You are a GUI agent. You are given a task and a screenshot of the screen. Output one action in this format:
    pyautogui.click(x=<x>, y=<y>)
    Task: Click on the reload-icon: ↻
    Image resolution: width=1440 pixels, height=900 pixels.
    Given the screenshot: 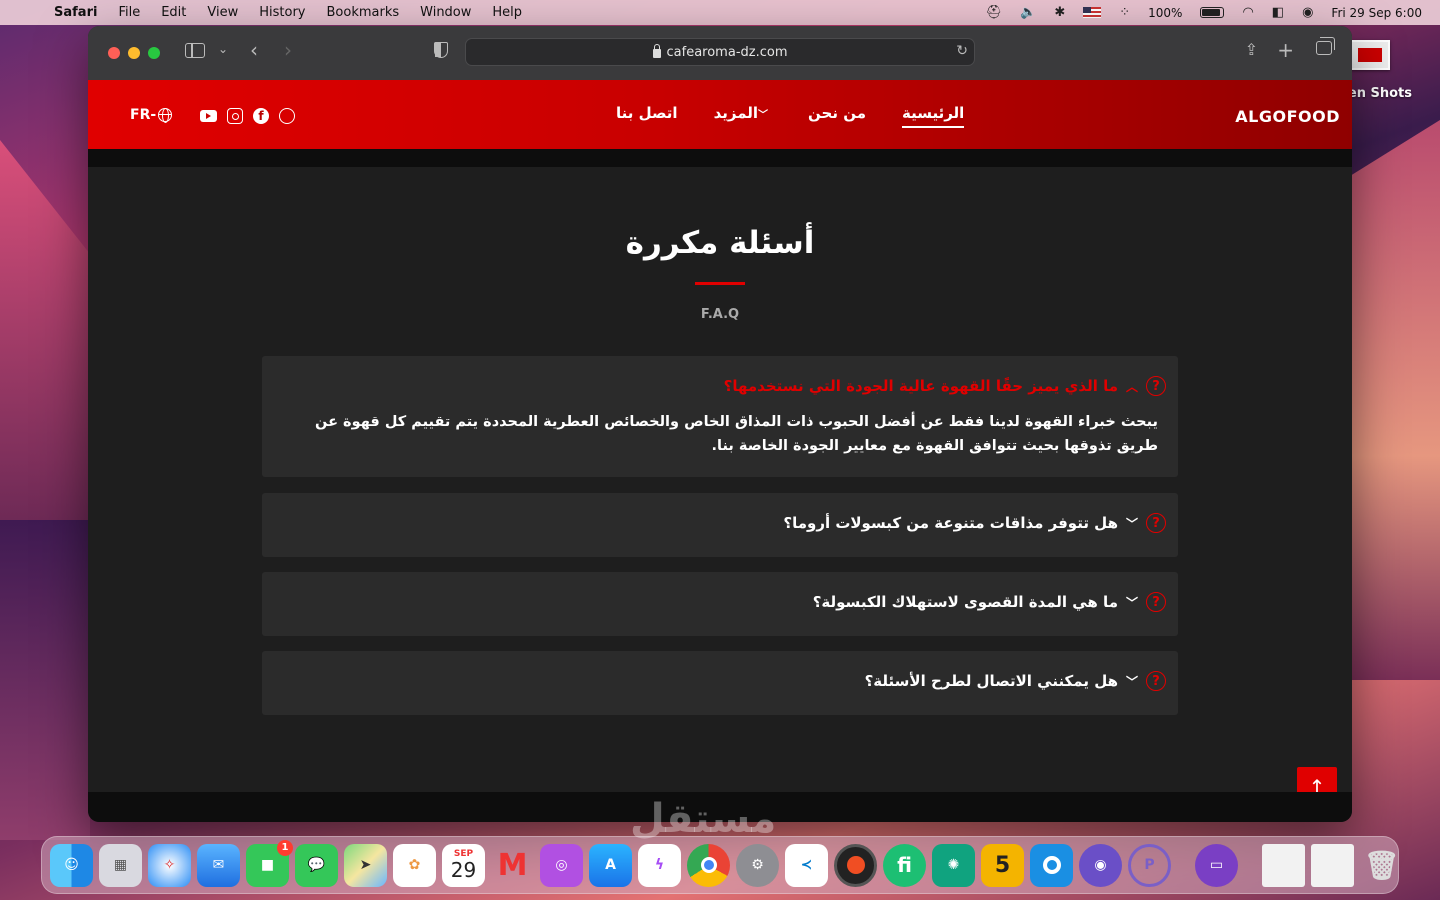 What is the action you would take?
    pyautogui.click(x=962, y=51)
    